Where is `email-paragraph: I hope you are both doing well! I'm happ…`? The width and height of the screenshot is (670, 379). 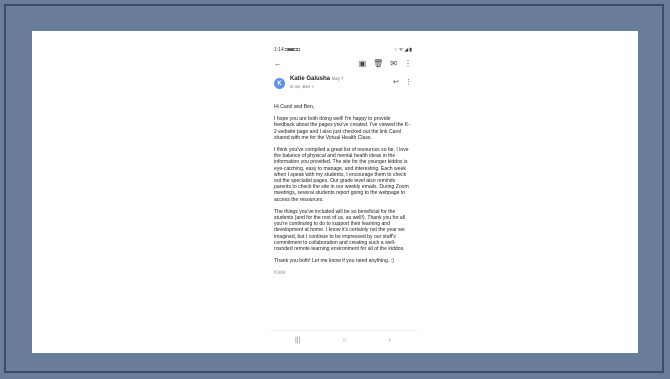
email-paragraph: I hope you are both doing well! I'm happ… is located at coordinates (342, 128).